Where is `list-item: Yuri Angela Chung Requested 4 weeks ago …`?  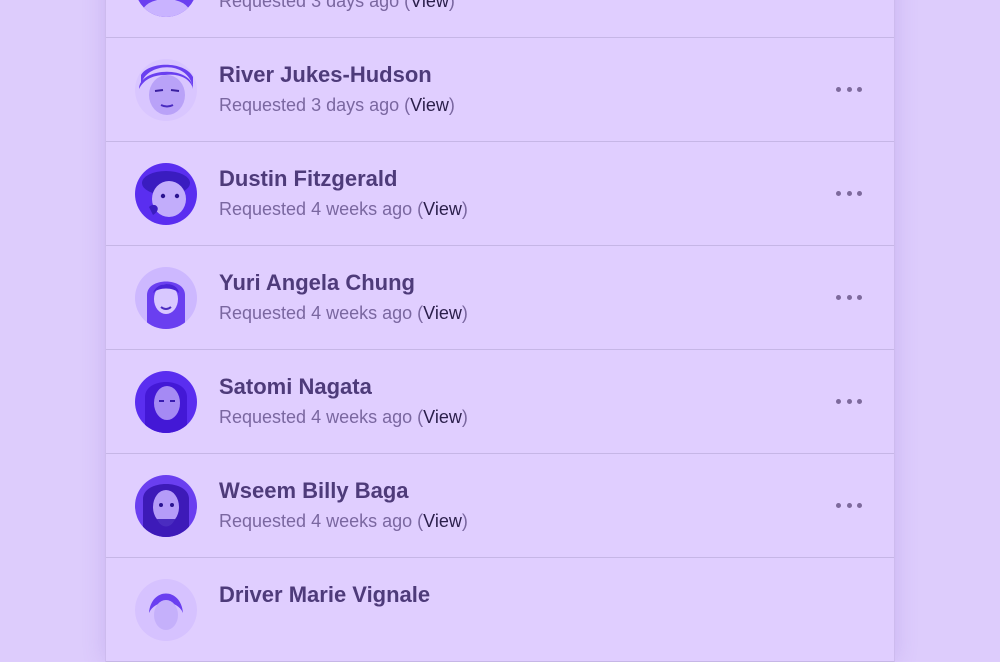
list-item: Yuri Angela Chung Requested 4 weeks ago … is located at coordinates (500, 298).